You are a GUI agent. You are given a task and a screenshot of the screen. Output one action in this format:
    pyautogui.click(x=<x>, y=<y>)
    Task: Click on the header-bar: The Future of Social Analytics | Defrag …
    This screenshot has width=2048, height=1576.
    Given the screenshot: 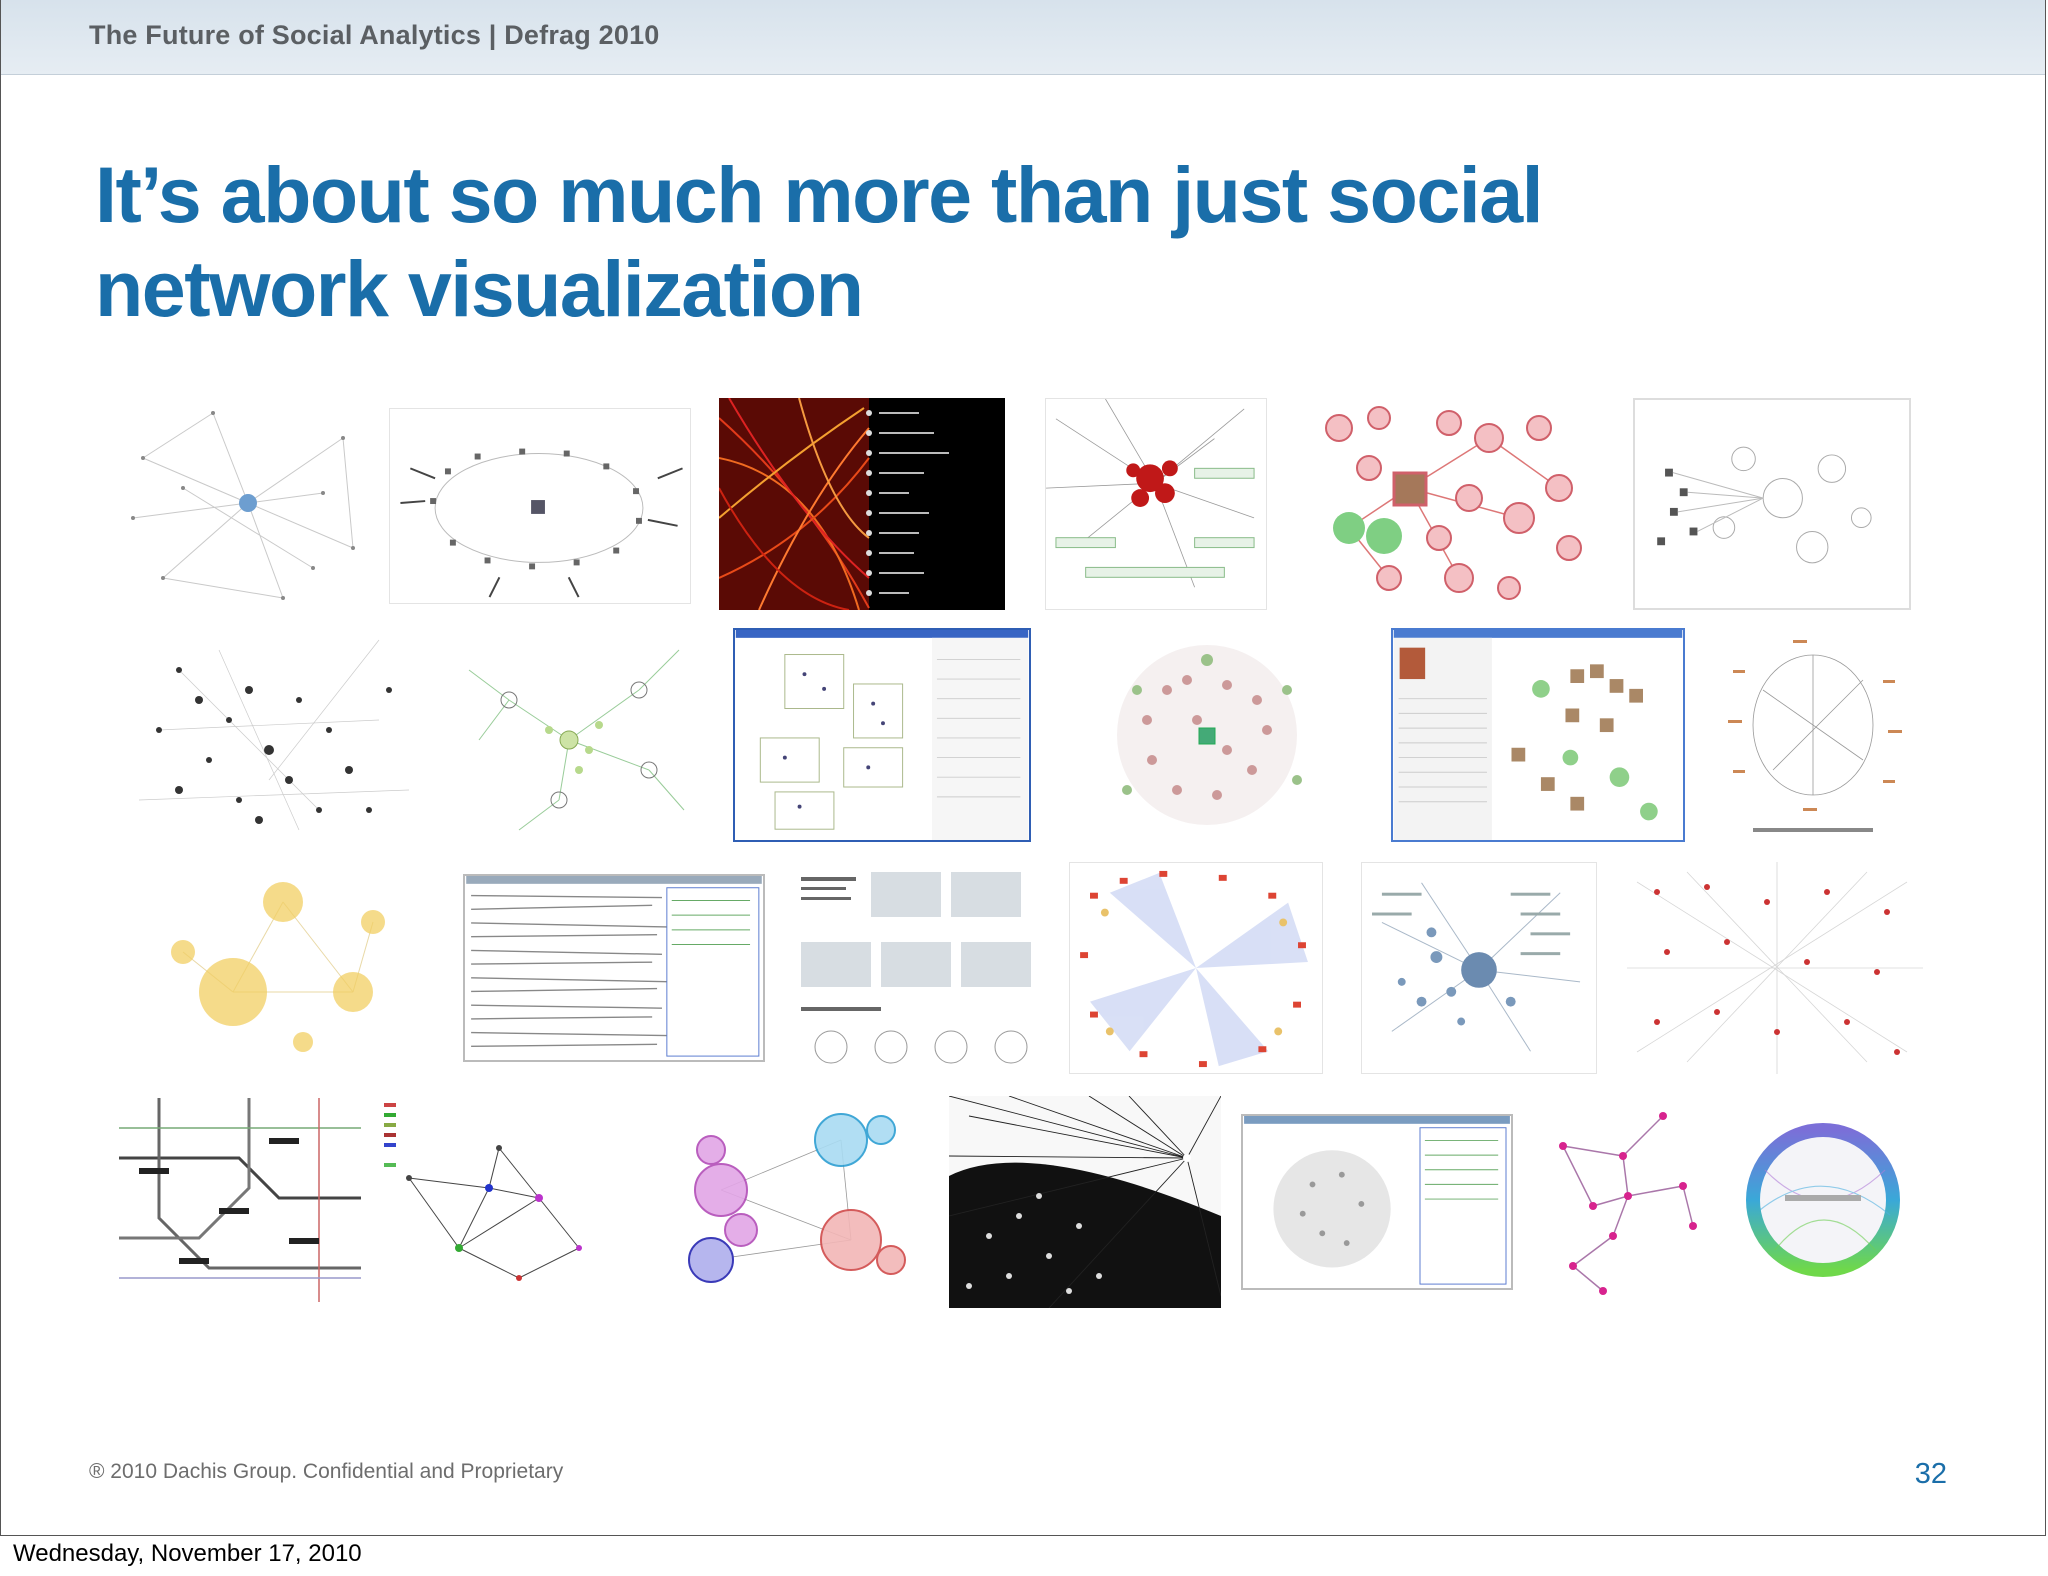 What is the action you would take?
    pyautogui.click(x=1023, y=37)
    